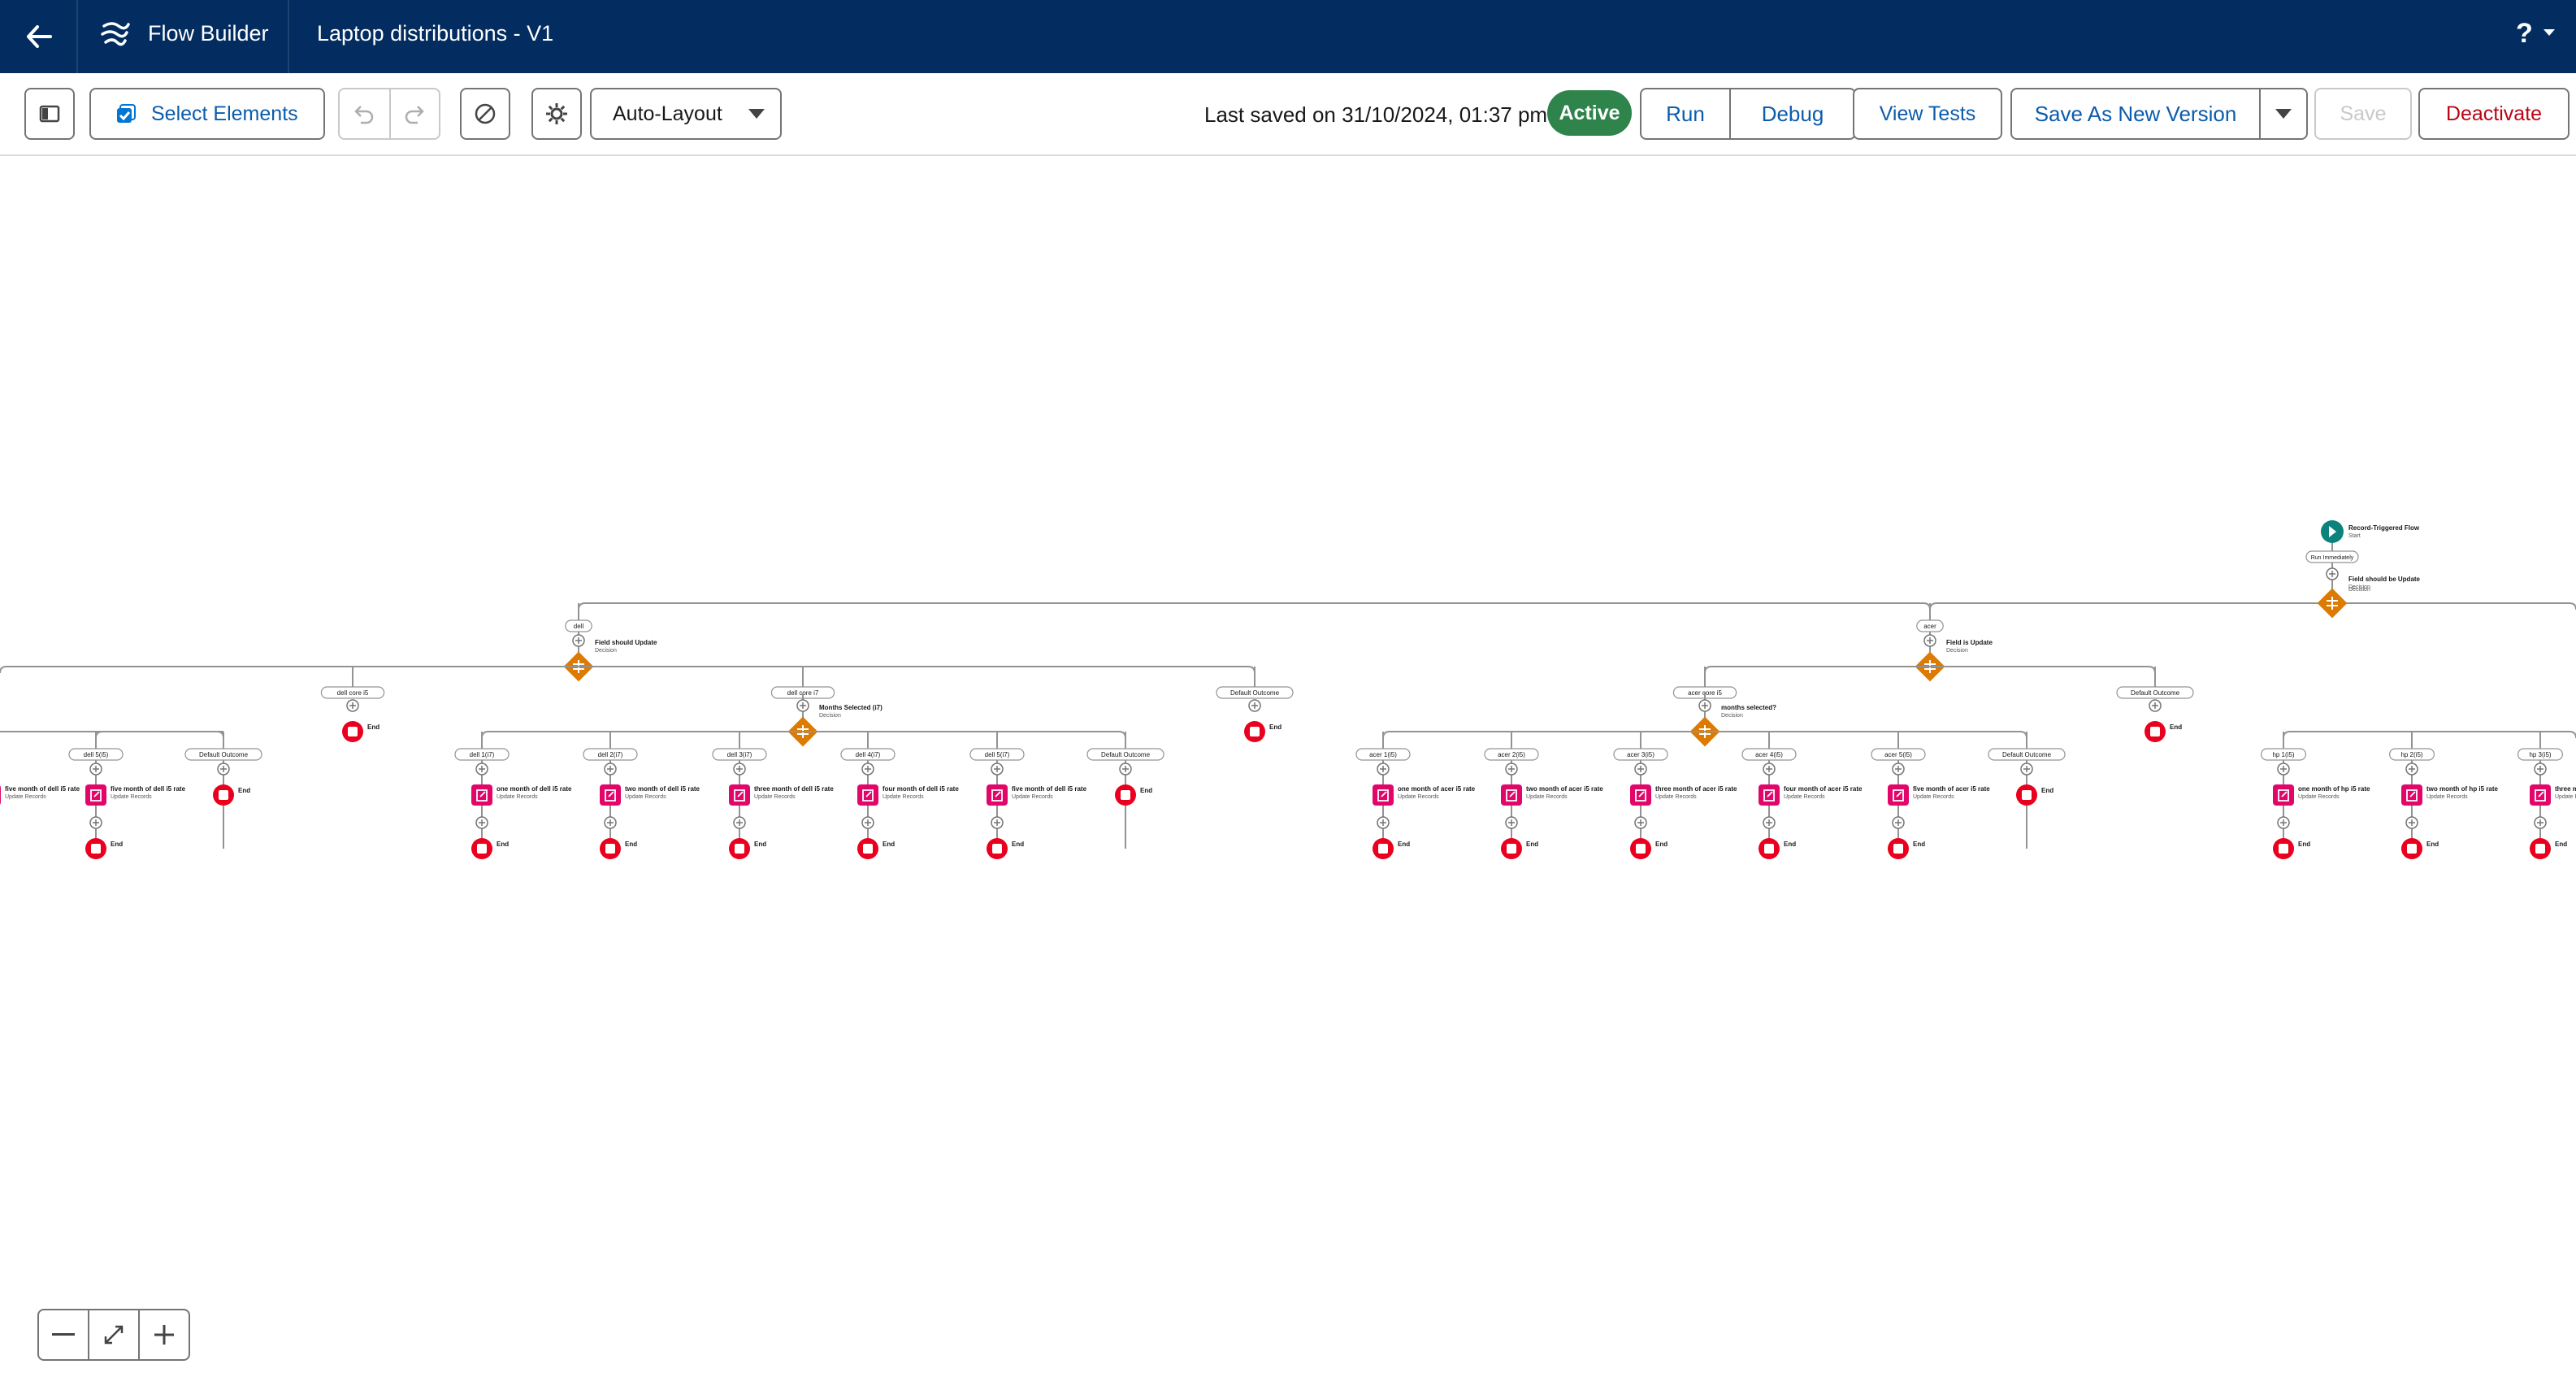 This screenshot has width=2576, height=1399. I want to click on toggle-panel-button, so click(49, 114).